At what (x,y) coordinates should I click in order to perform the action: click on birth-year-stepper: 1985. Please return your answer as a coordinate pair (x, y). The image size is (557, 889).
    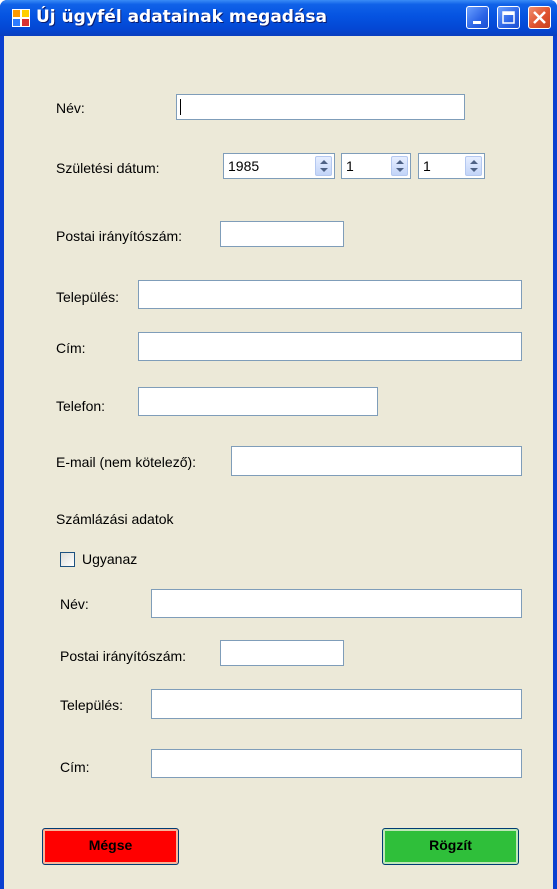
    Looking at the image, I should click on (279, 166).